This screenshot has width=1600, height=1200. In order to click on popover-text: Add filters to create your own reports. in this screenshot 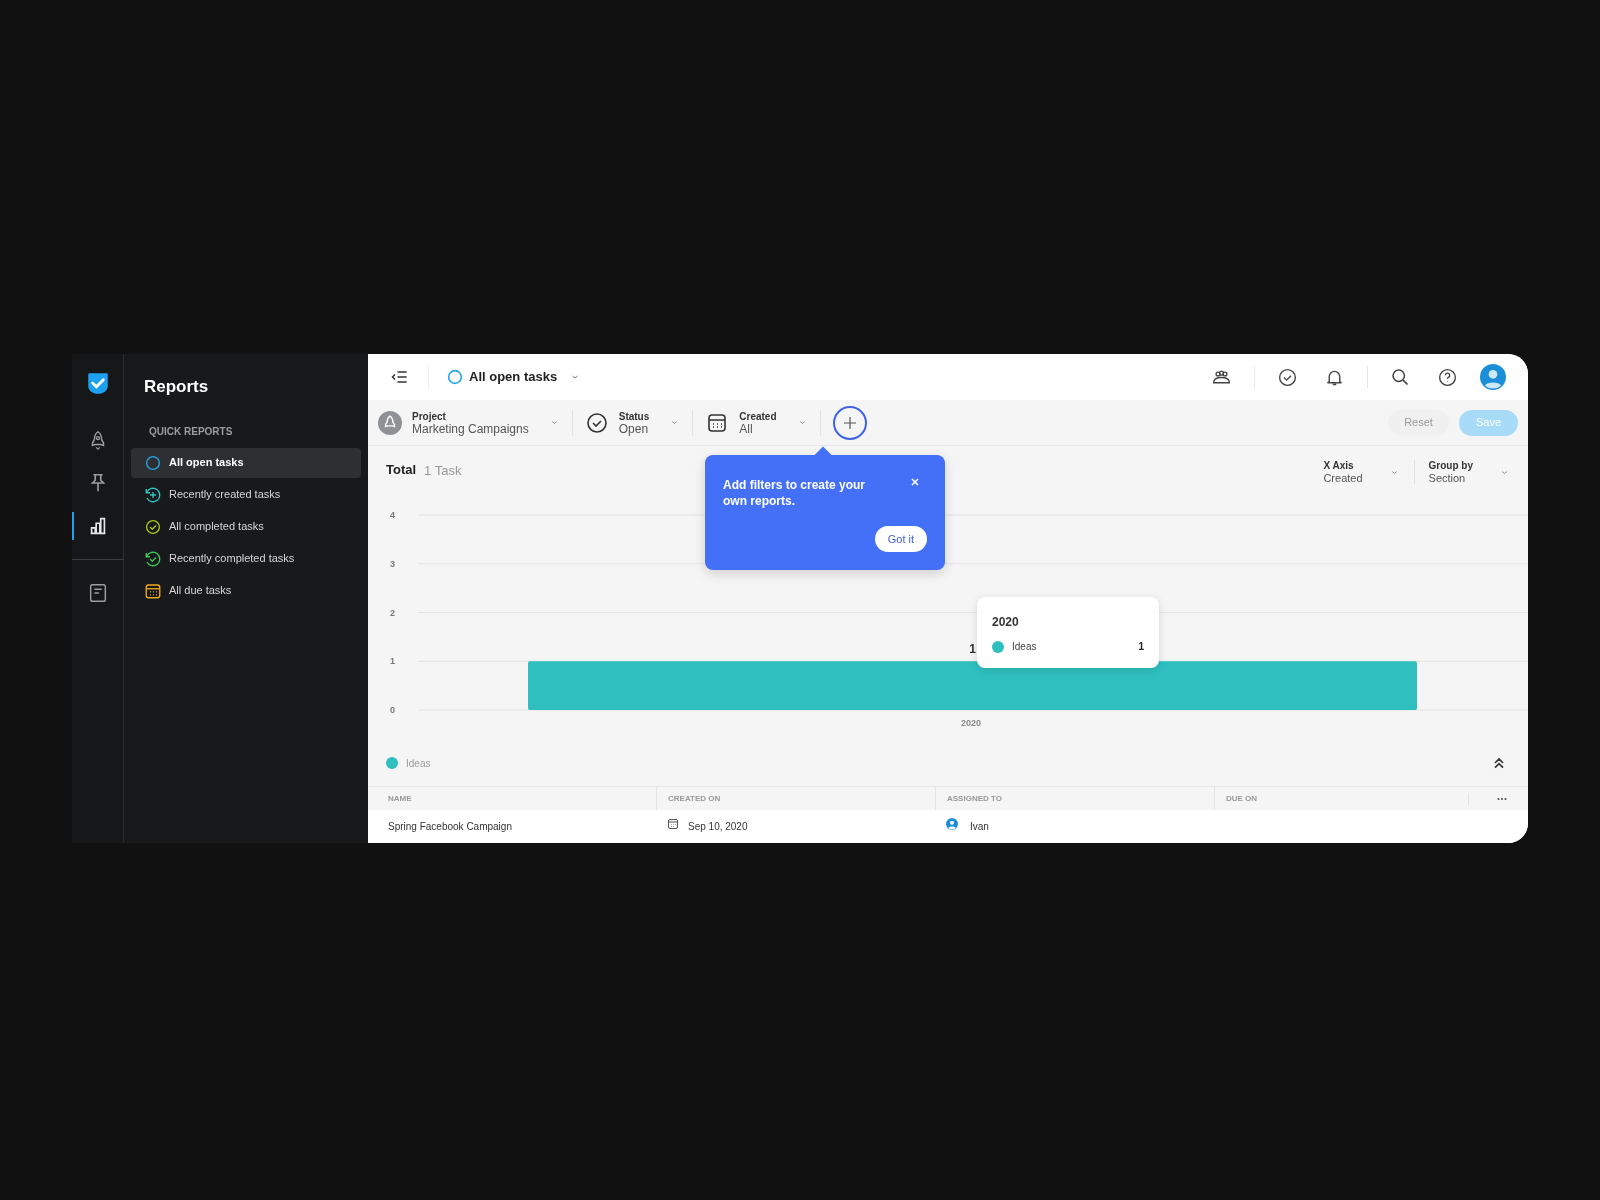, I will do `click(795, 493)`.